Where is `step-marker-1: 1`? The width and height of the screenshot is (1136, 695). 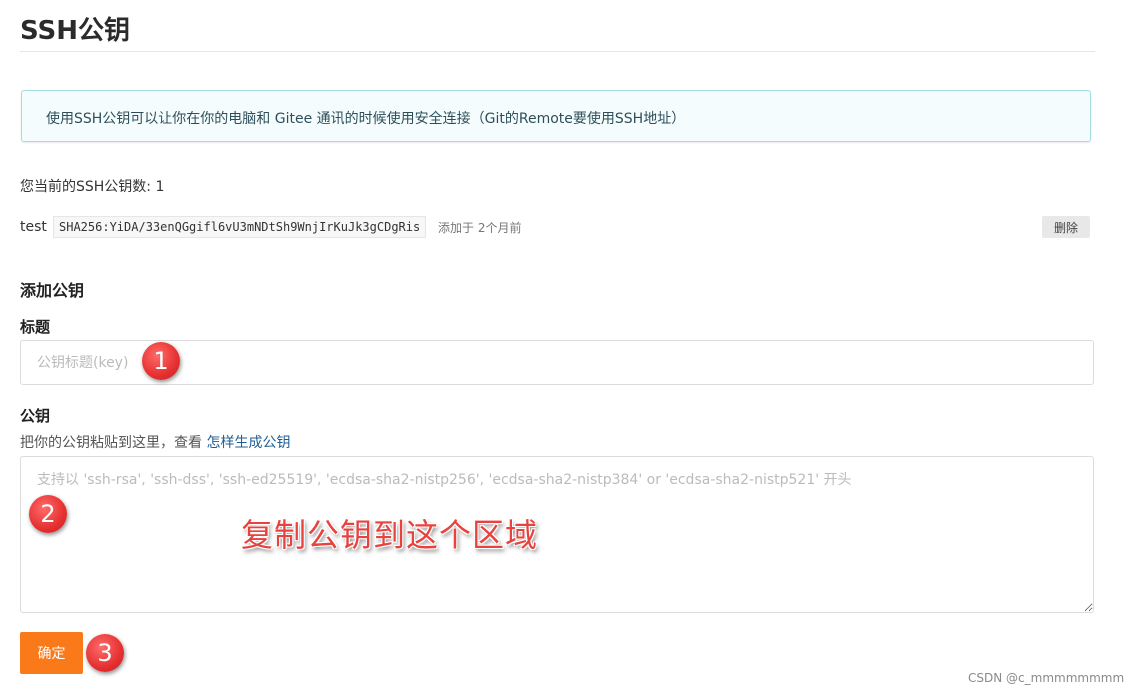 step-marker-1: 1 is located at coordinates (161, 361).